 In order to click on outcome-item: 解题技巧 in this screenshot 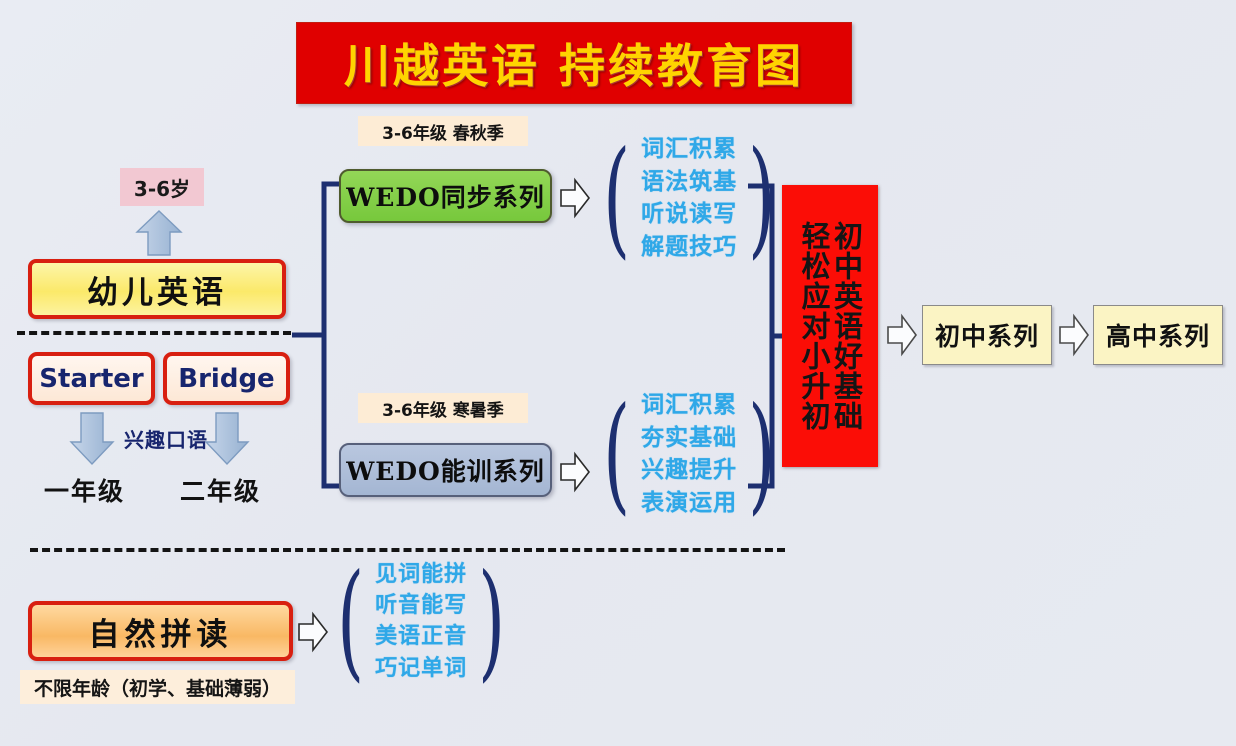, I will do `click(689, 246)`.